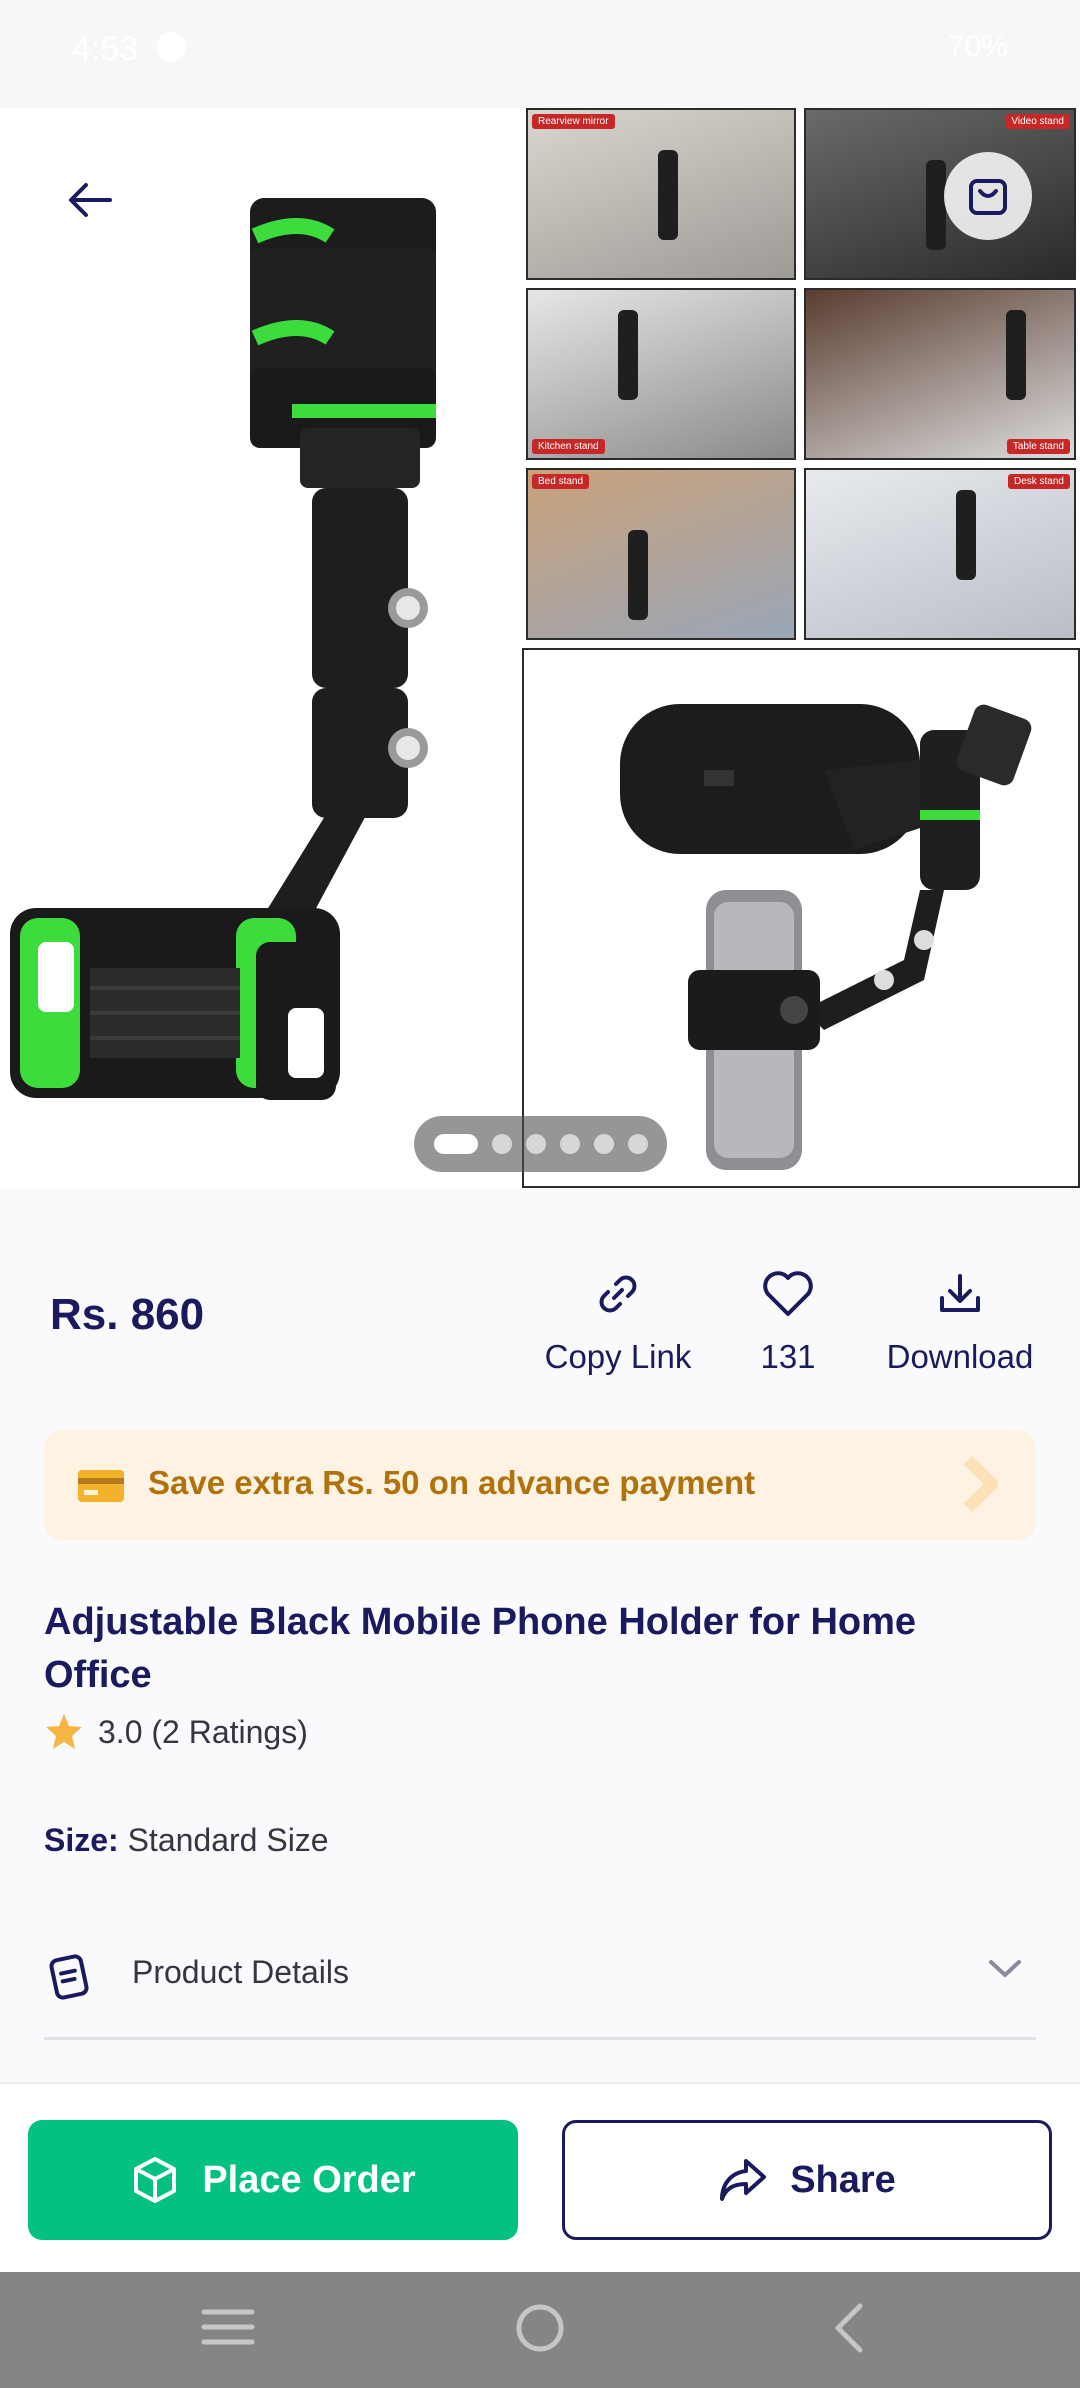 Image resolution: width=1080 pixels, height=2388 pixels. I want to click on place-order-button: Place Order, so click(273, 2180).